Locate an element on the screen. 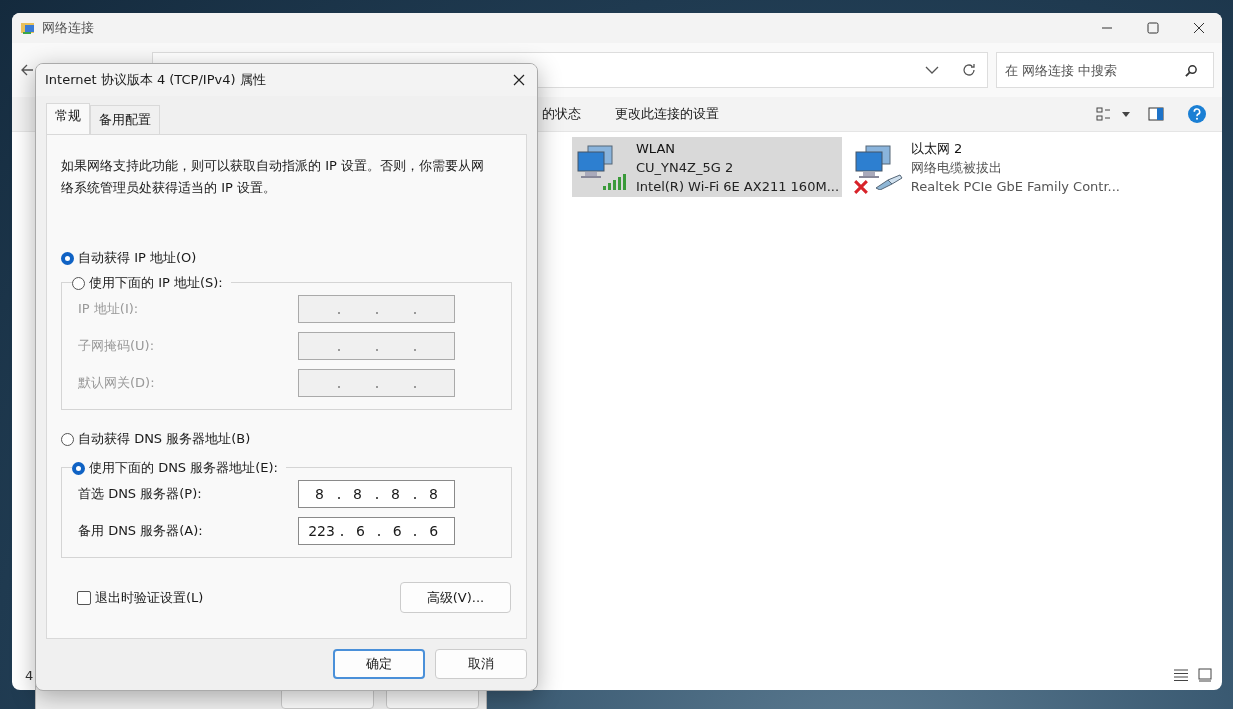 This screenshot has width=1233, height=709. radio-option: 自动获得 DNS 服务器地址(B) is located at coordinates (286, 439).